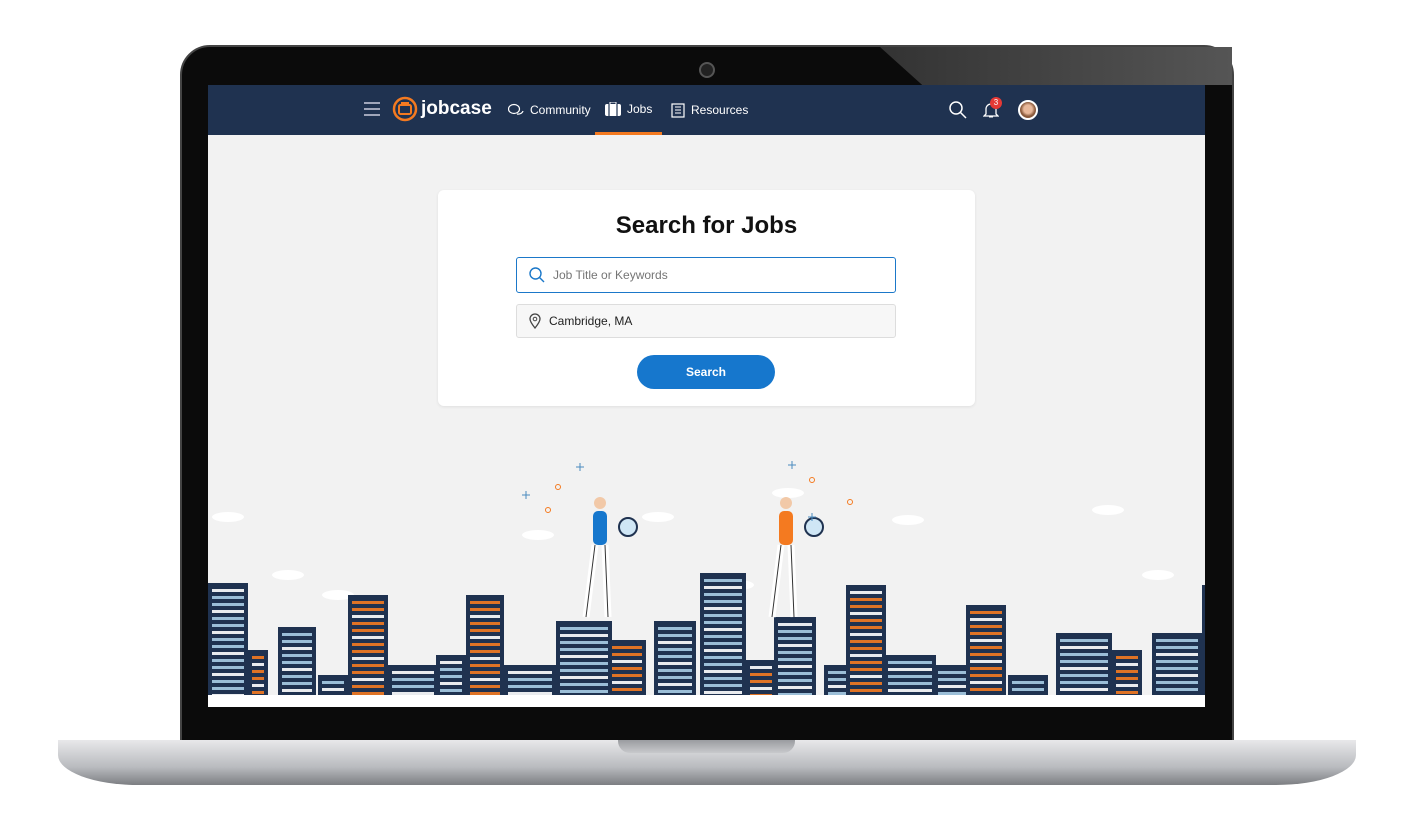 The width and height of the screenshot is (1419, 819). Describe the element at coordinates (640, 108) in the screenshot. I see `nav-jobs-label: Jobs` at that location.